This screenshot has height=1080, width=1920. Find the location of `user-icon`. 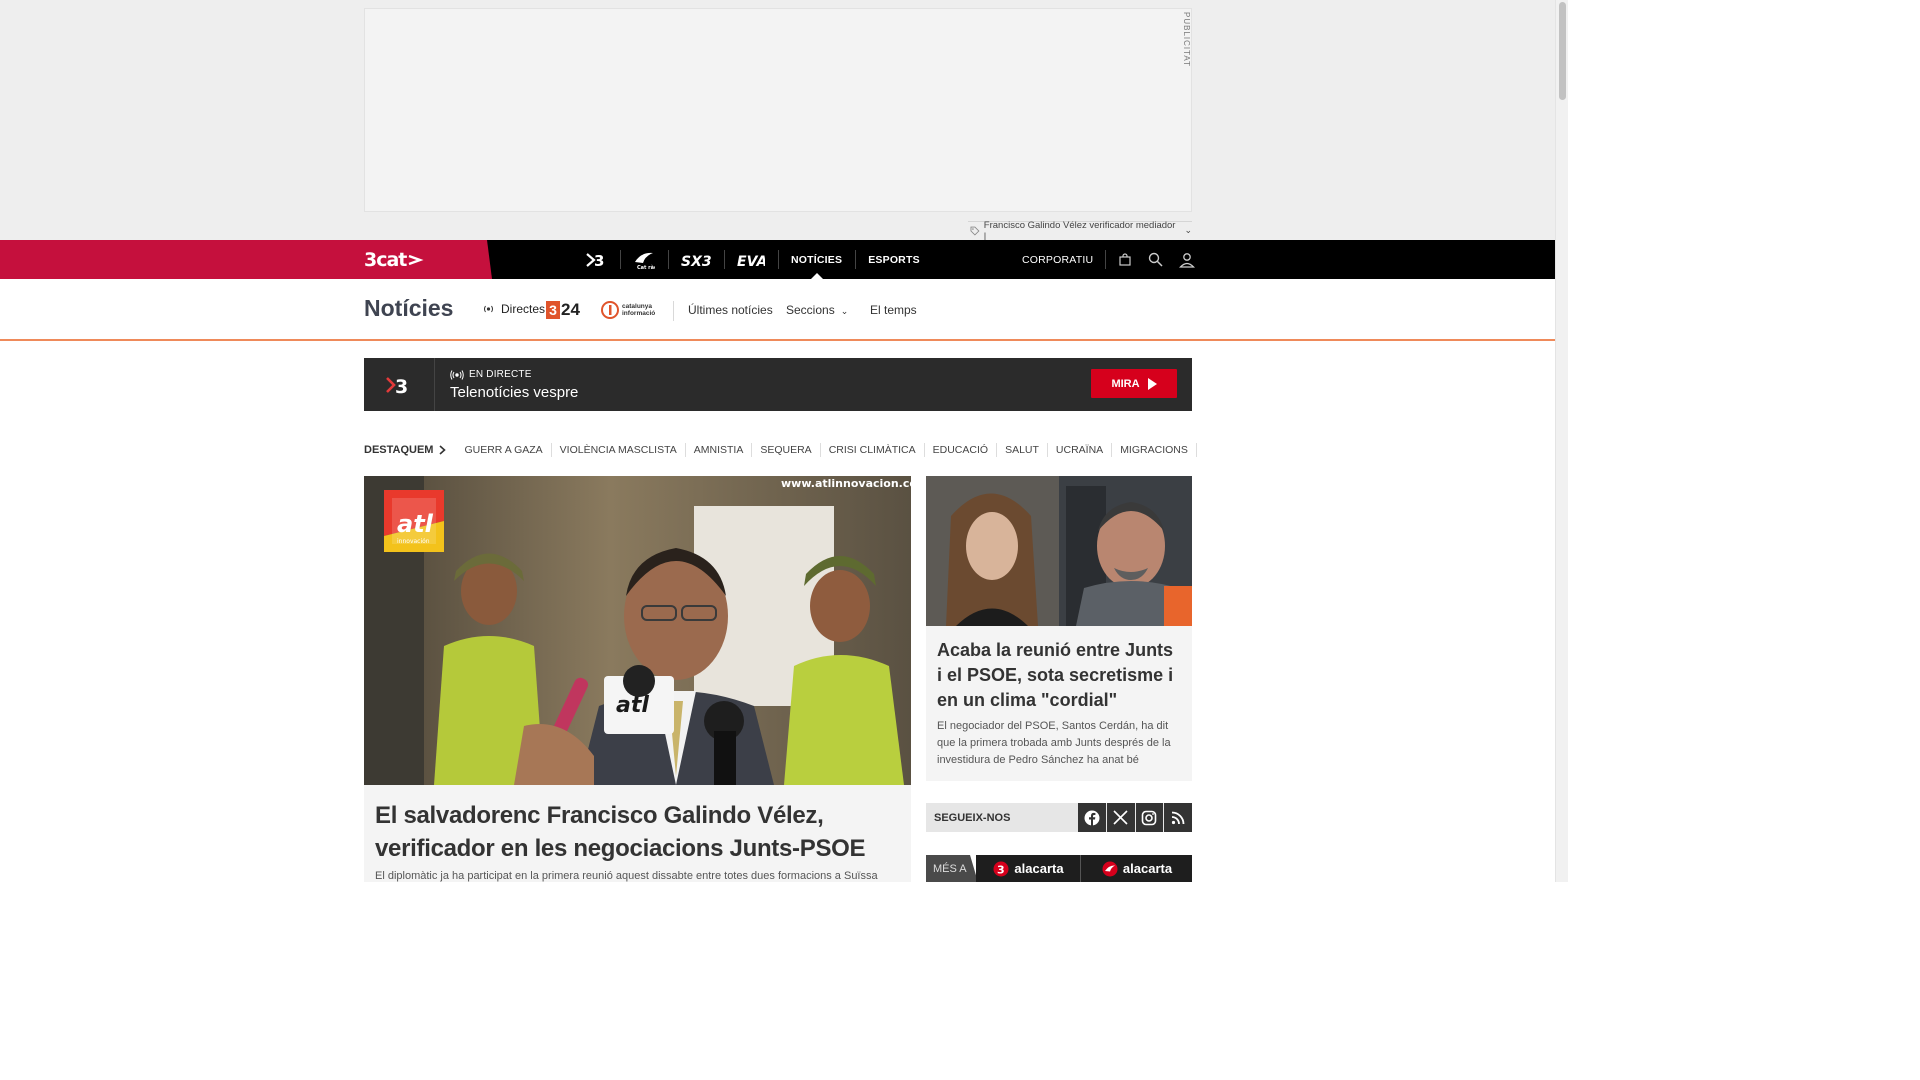

user-icon is located at coordinates (1186, 259).